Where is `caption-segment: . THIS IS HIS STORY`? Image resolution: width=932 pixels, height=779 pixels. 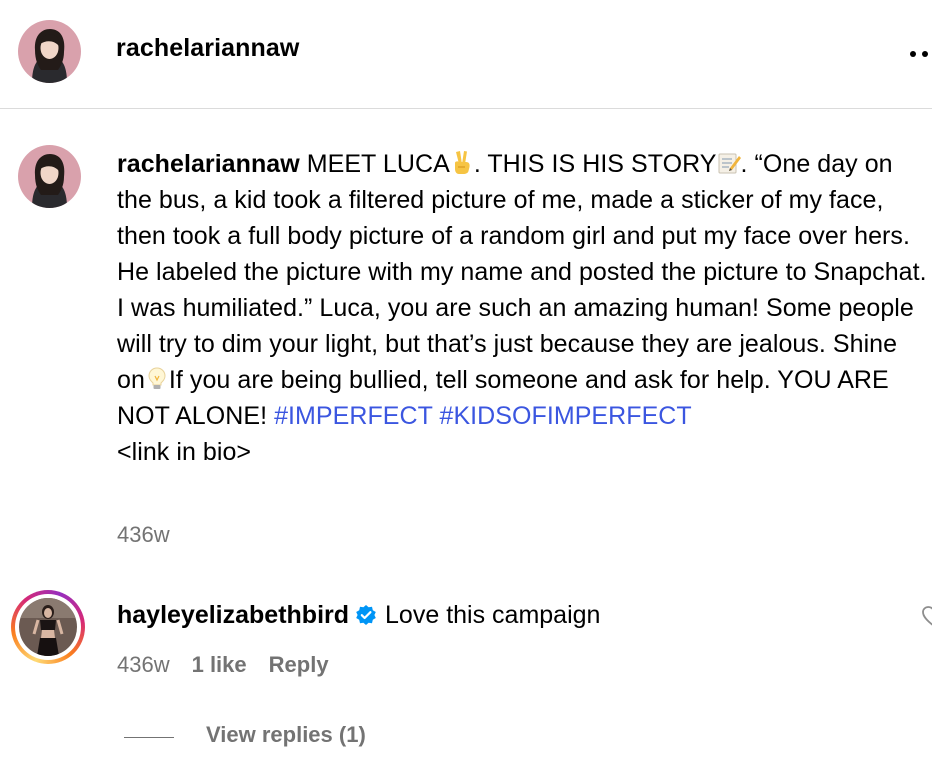 caption-segment: . THIS IS HIS STORY is located at coordinates (595, 164).